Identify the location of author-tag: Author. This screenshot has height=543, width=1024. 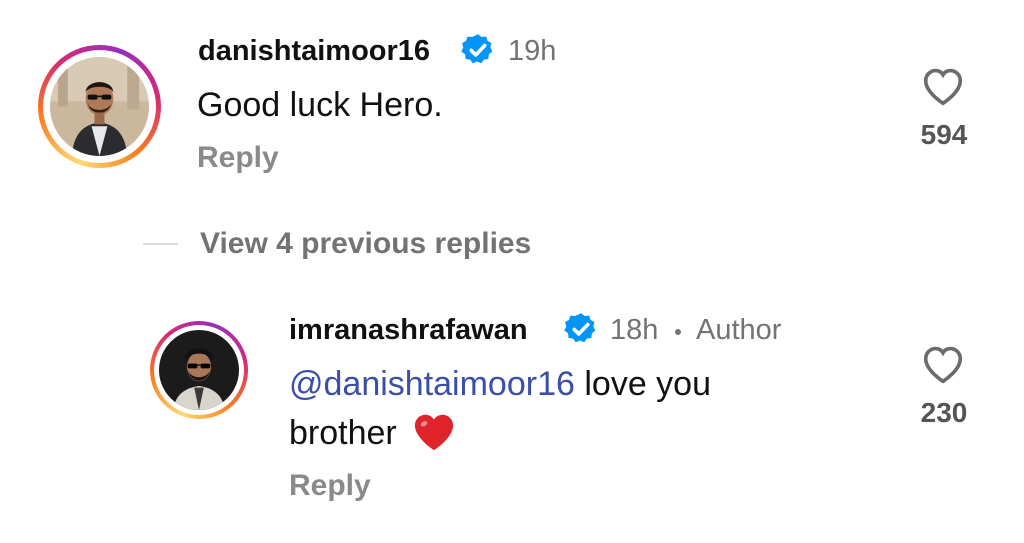
(739, 330).